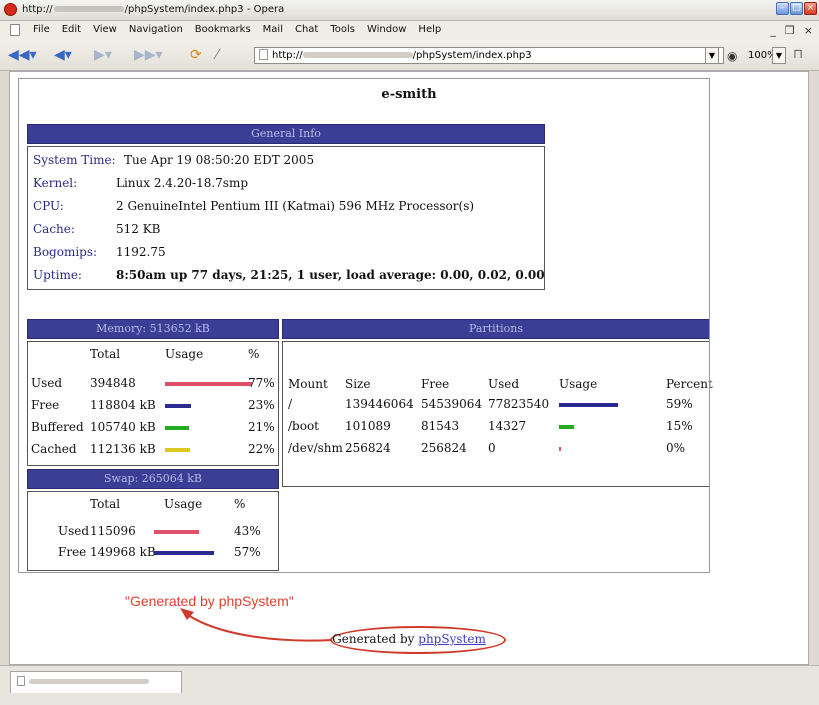 This screenshot has height=705, width=819. I want to click on menu-item-edit: Edit, so click(71, 29).